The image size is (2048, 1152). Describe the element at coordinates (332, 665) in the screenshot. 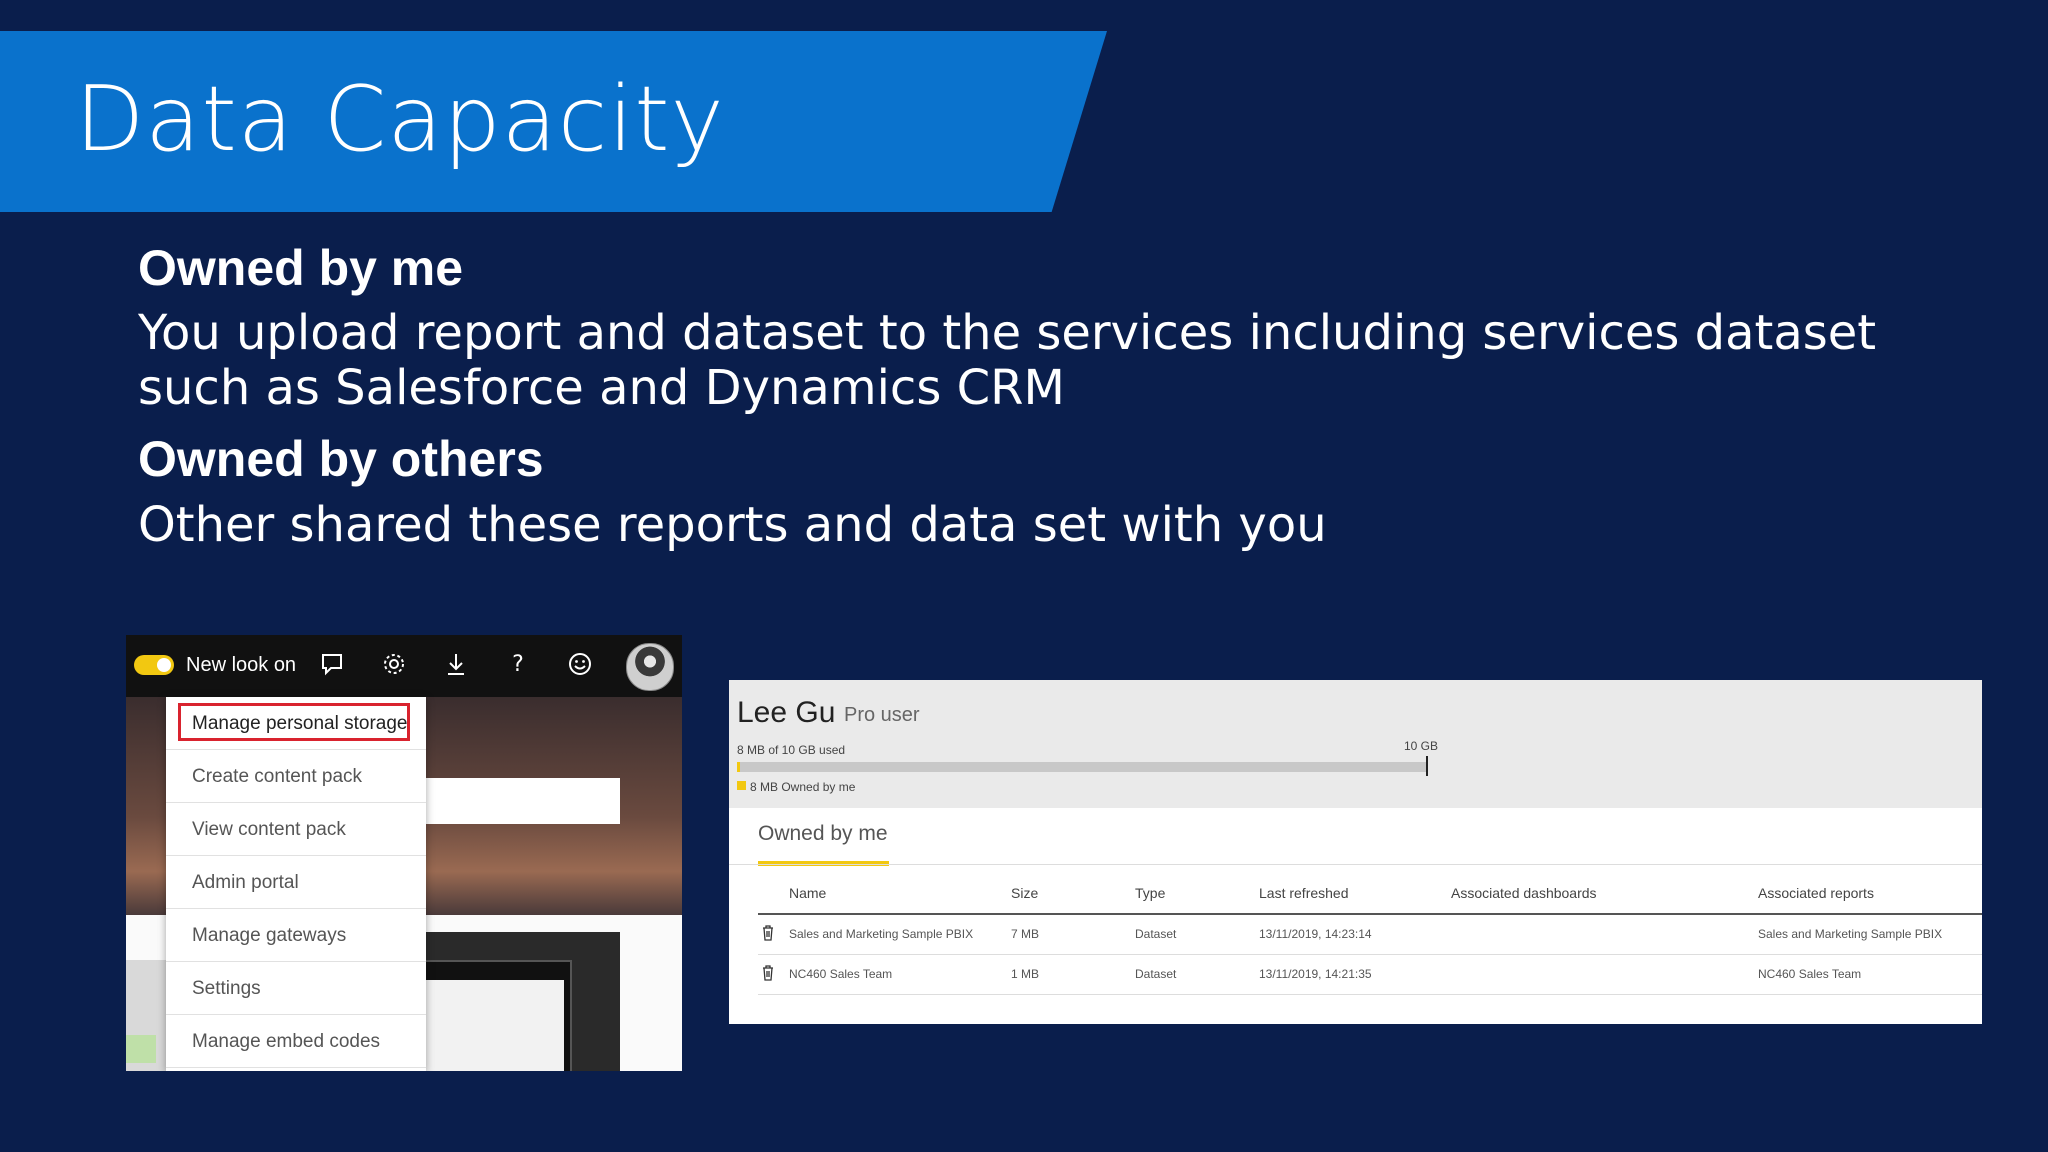

I see `comment-icon` at that location.